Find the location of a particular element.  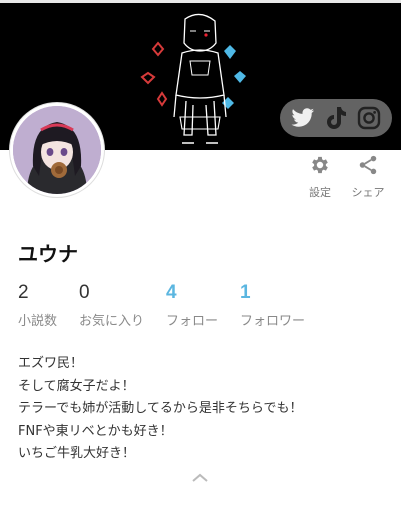

banner-illustration is located at coordinates (193, 78).